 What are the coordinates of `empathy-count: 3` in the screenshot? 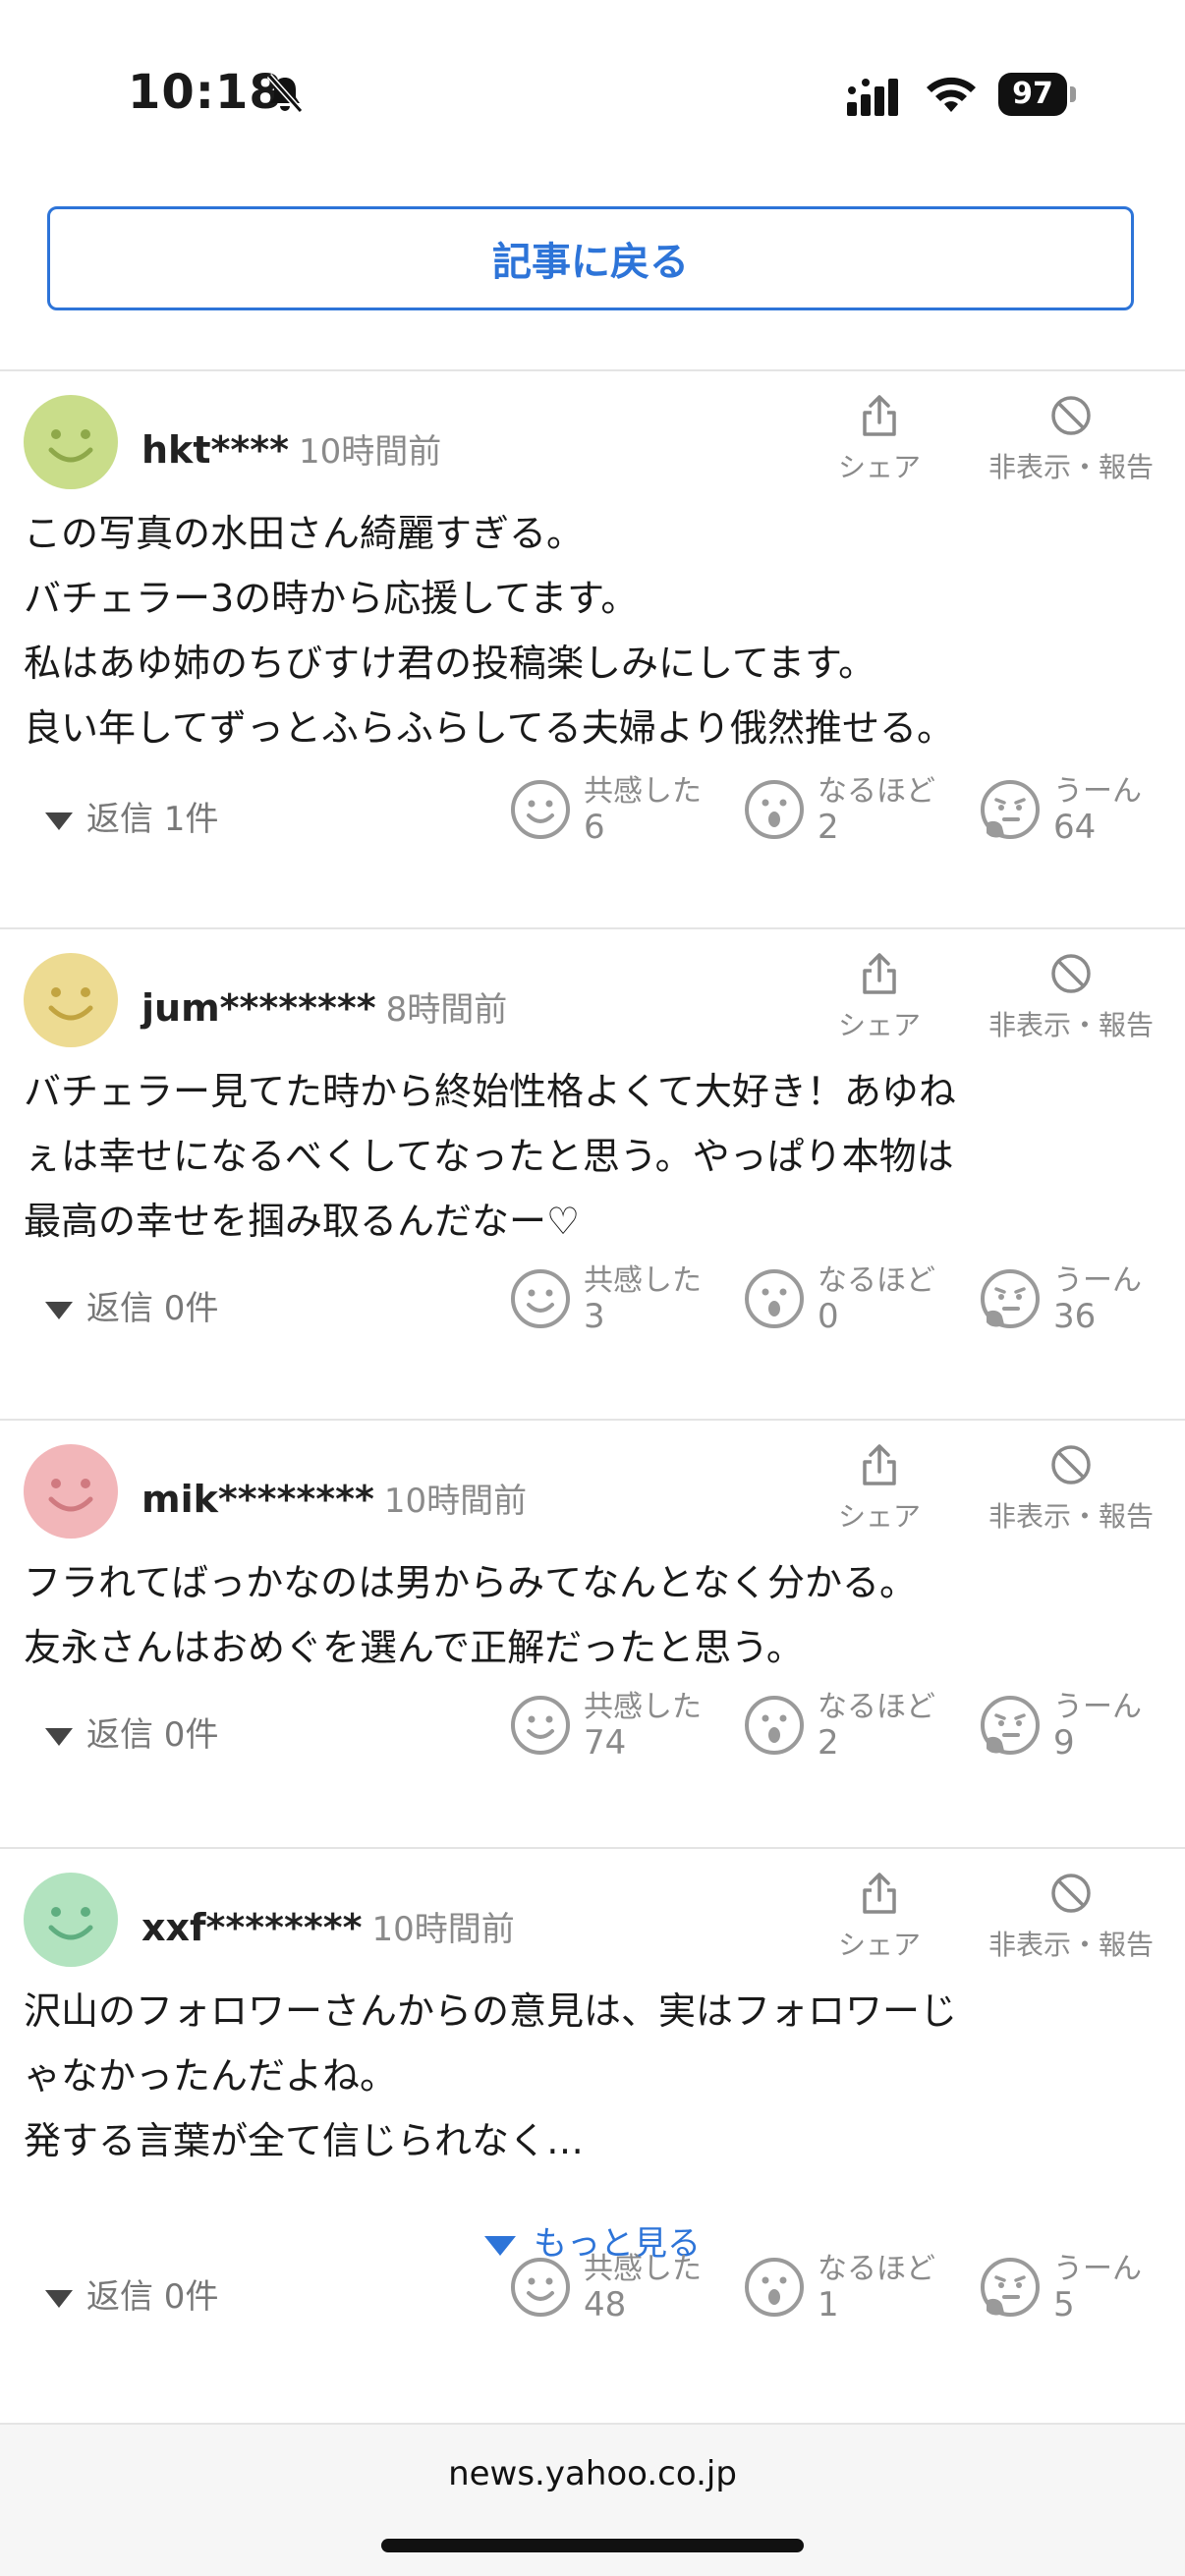 It's located at (594, 1316).